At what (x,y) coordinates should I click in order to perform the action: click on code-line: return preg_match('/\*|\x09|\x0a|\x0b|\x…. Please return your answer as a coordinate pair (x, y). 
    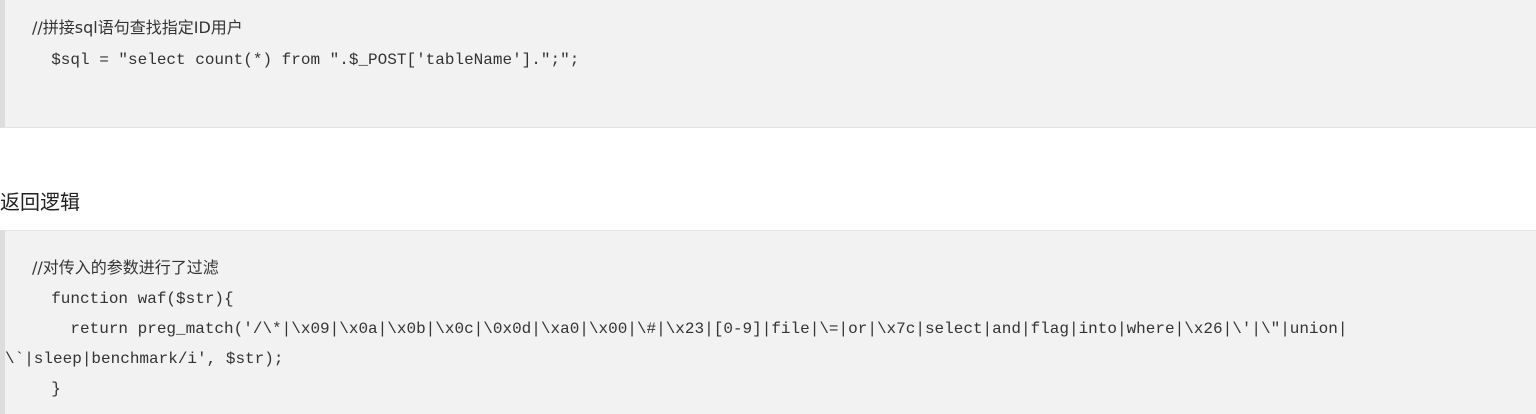
    Looking at the image, I should click on (690, 329).